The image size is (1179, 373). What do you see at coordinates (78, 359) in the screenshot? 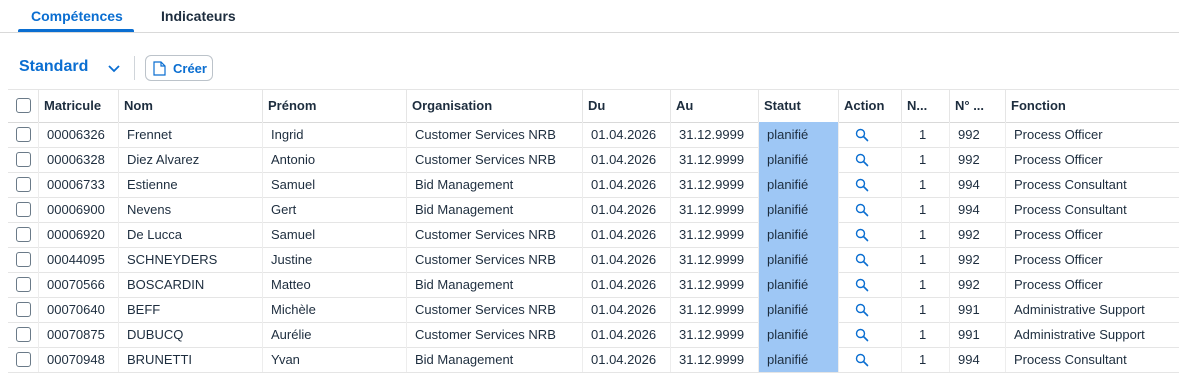
I see `cell-matricule: 00070948` at bounding box center [78, 359].